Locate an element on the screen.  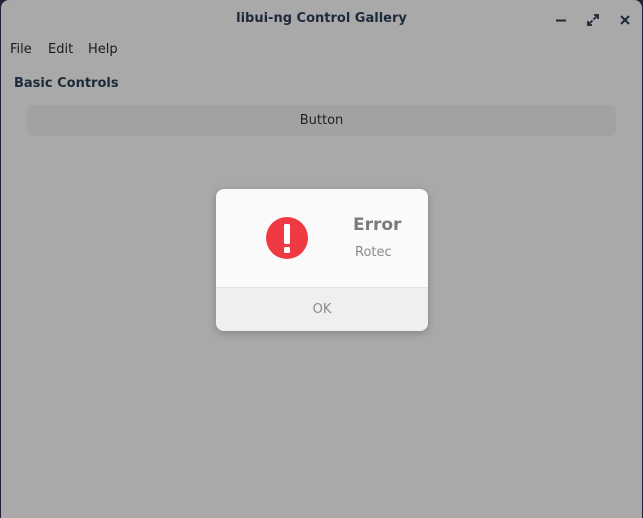
menu-help: Help is located at coordinates (103, 49).